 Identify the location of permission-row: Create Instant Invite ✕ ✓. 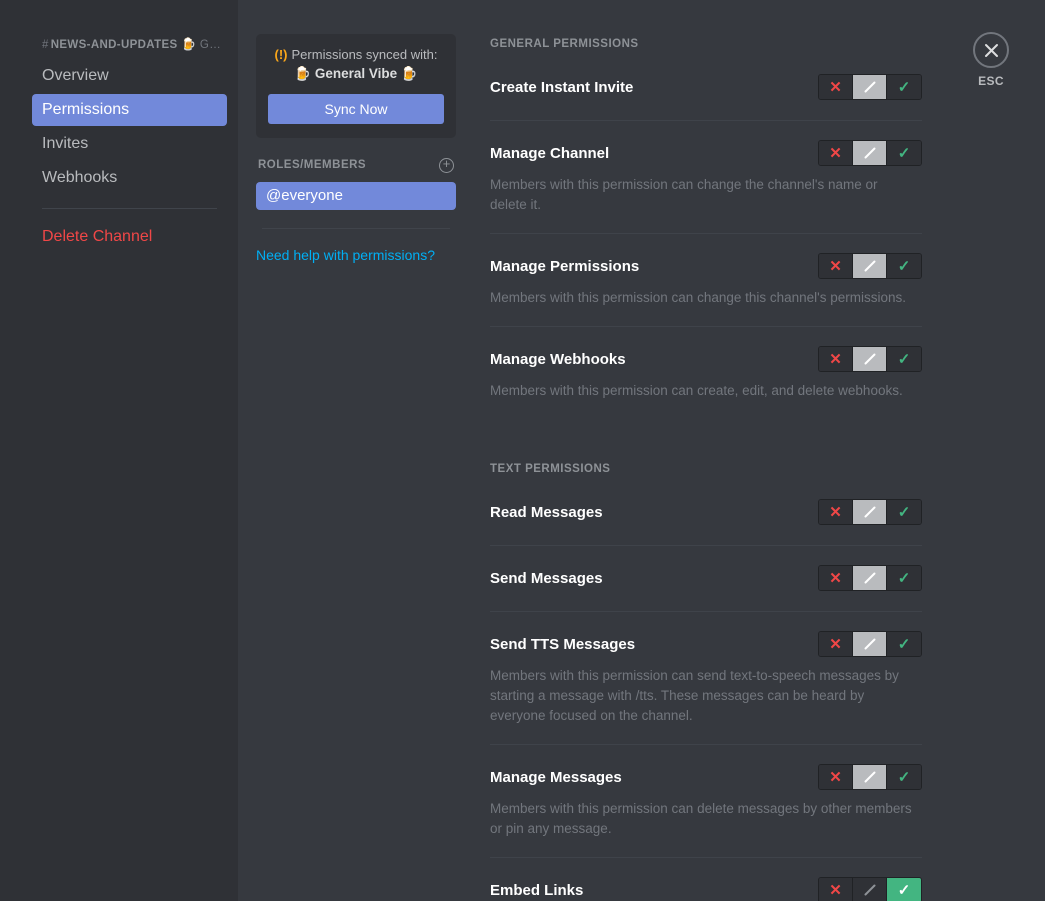
(706, 96).